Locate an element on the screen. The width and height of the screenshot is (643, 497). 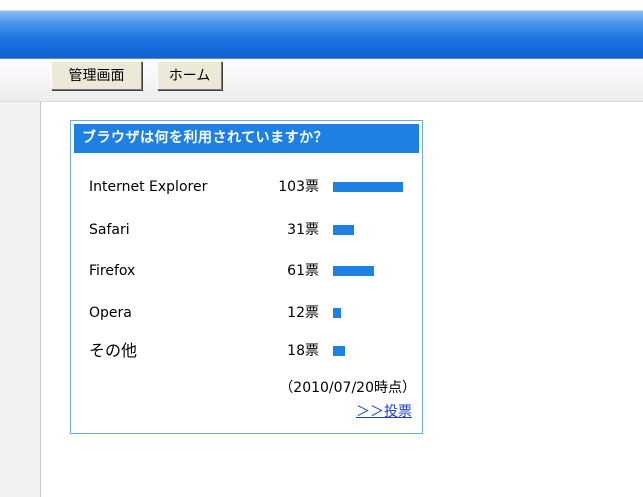
vote-link: ＞＞投票 is located at coordinates (384, 411).